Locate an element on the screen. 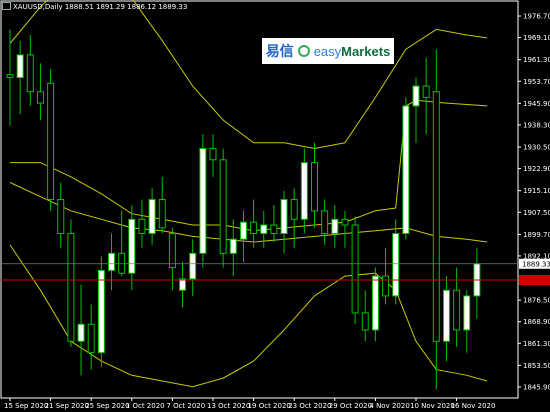  x-tick-label: 13 Oct 2020 is located at coordinates (228, 406).